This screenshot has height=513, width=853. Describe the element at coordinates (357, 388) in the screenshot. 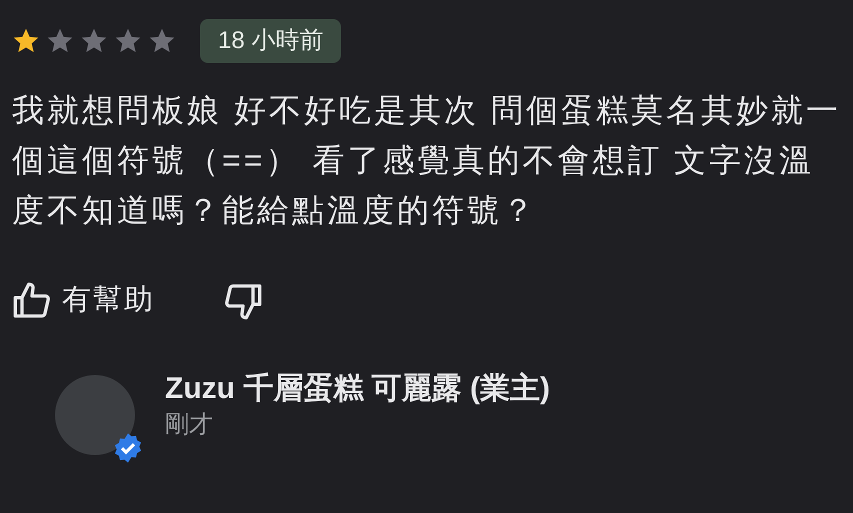

I see `owner-name: Zuzu 千層蛋糕 可麗露 (業主)` at that location.